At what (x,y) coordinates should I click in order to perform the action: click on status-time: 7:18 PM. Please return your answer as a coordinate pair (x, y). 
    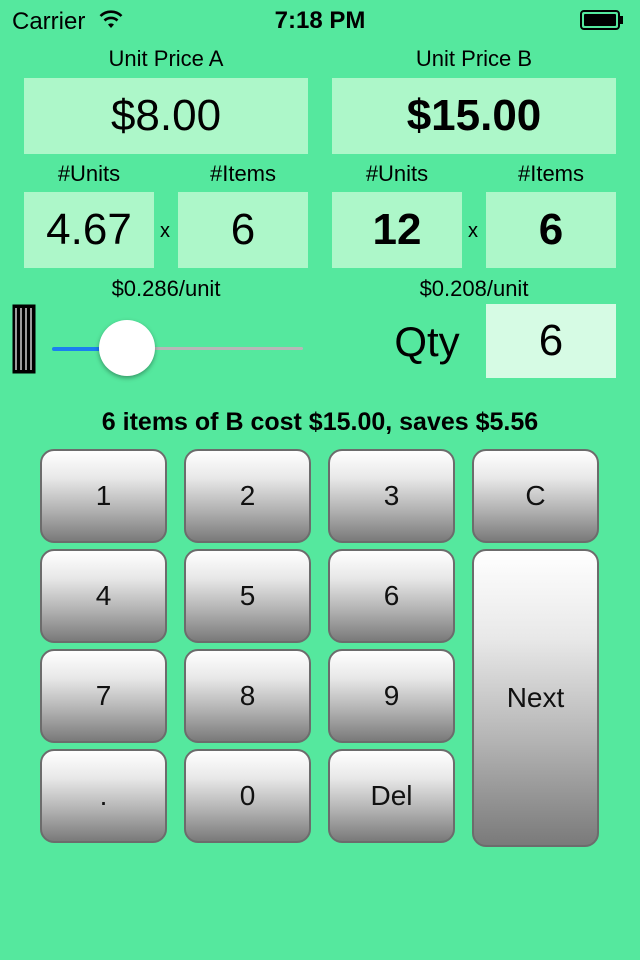
    Looking at the image, I should click on (320, 20).